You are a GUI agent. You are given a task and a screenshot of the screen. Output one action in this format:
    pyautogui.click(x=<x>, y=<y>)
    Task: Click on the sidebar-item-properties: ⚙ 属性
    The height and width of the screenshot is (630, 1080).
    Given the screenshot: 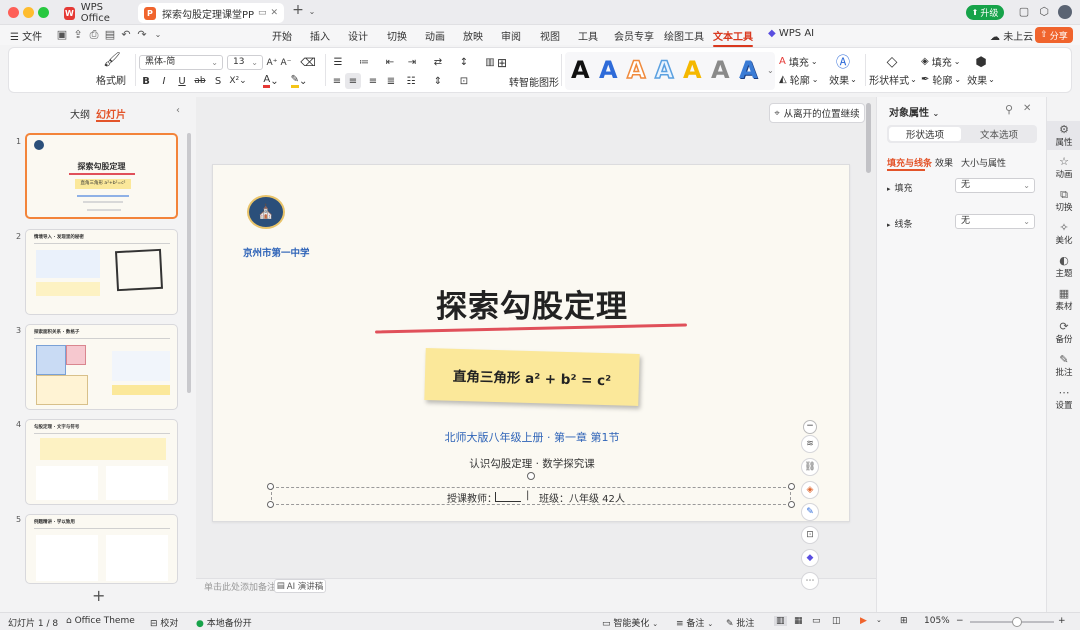 What is the action you would take?
    pyautogui.click(x=1063, y=135)
    